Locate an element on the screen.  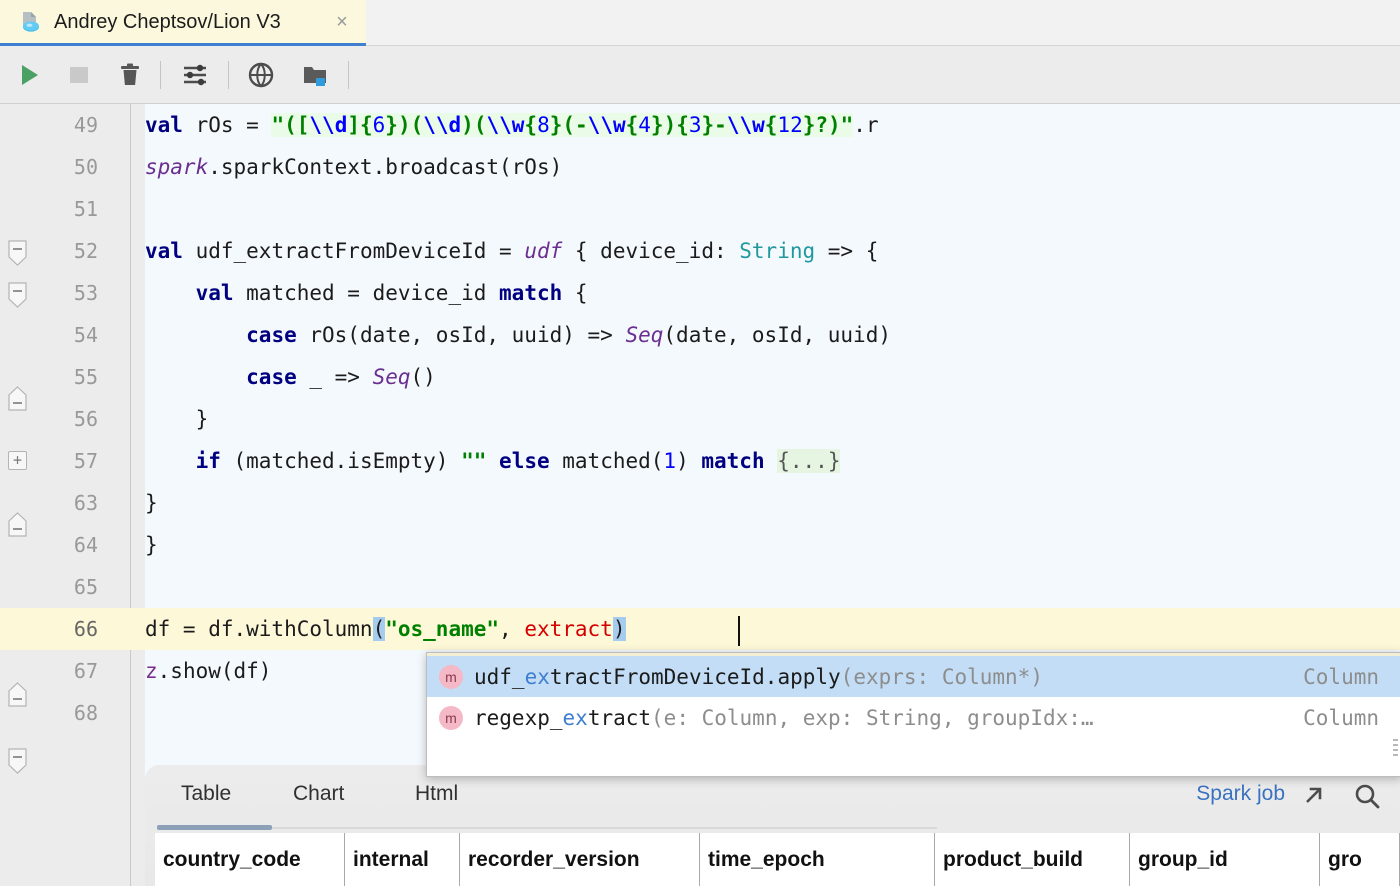
tok-brace-close-64: } is located at coordinates (151, 545).